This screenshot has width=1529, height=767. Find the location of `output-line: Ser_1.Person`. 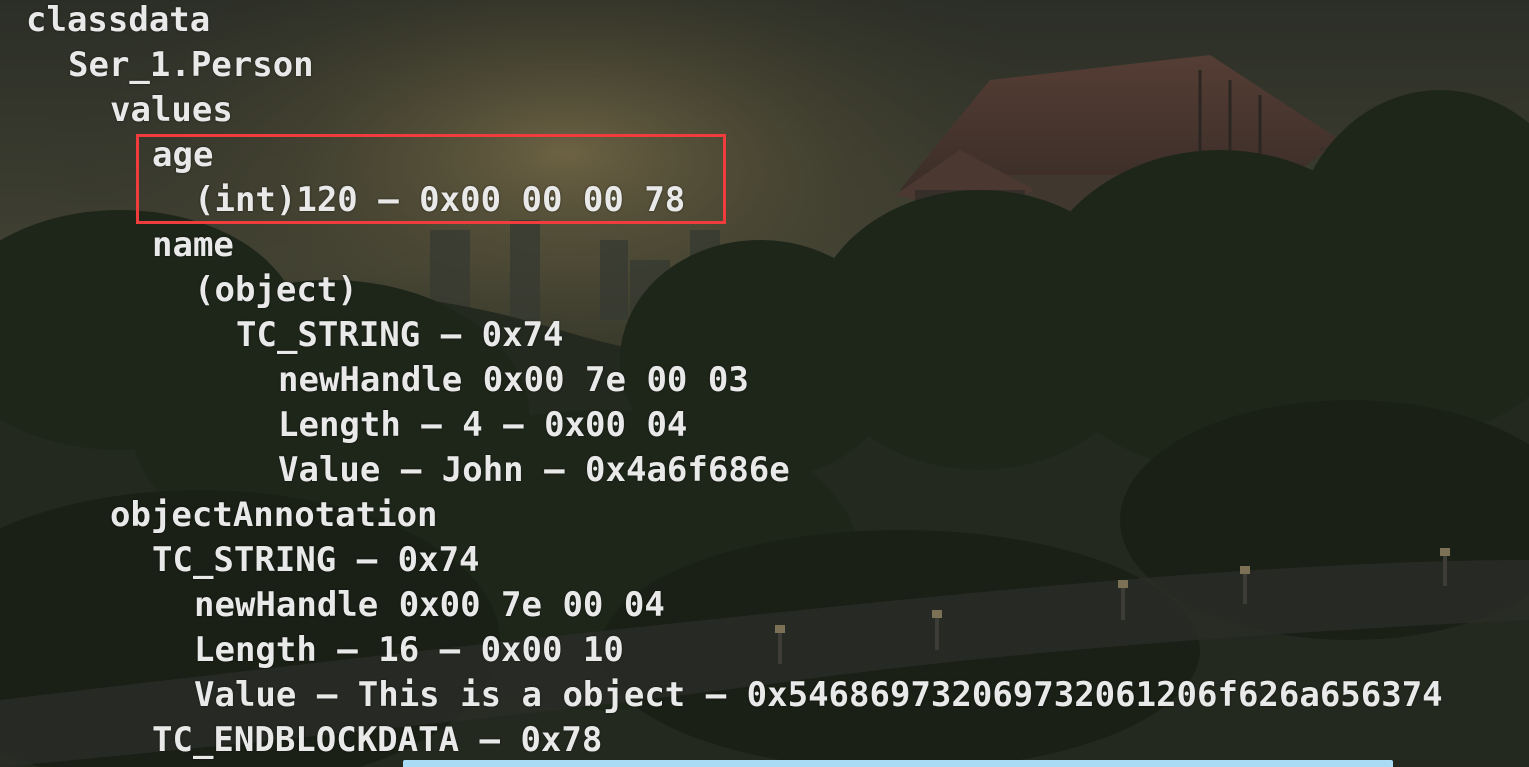

output-line: Ser_1.Person is located at coordinates (191, 65).